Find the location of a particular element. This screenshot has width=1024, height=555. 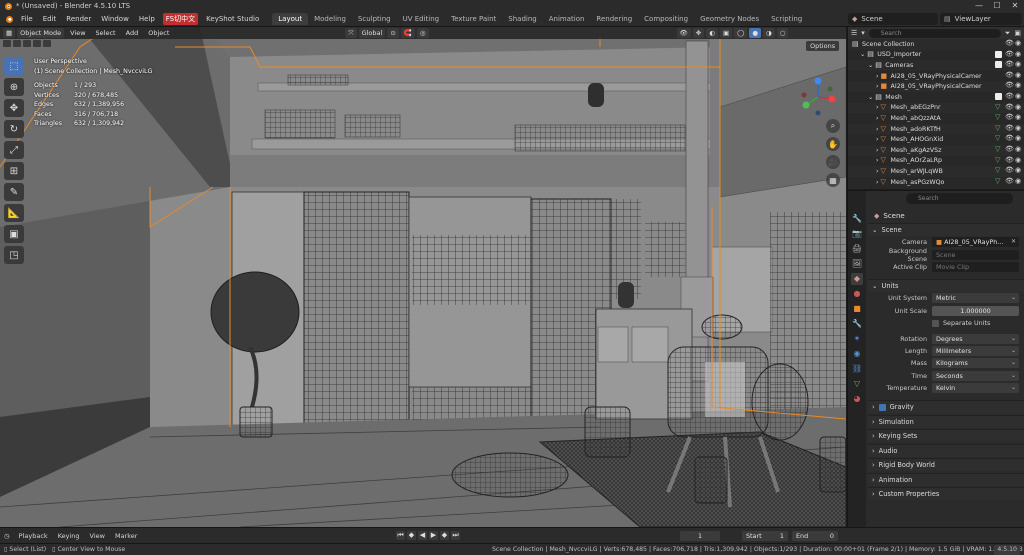

pan-view-icon: ✋ is located at coordinates (833, 144).